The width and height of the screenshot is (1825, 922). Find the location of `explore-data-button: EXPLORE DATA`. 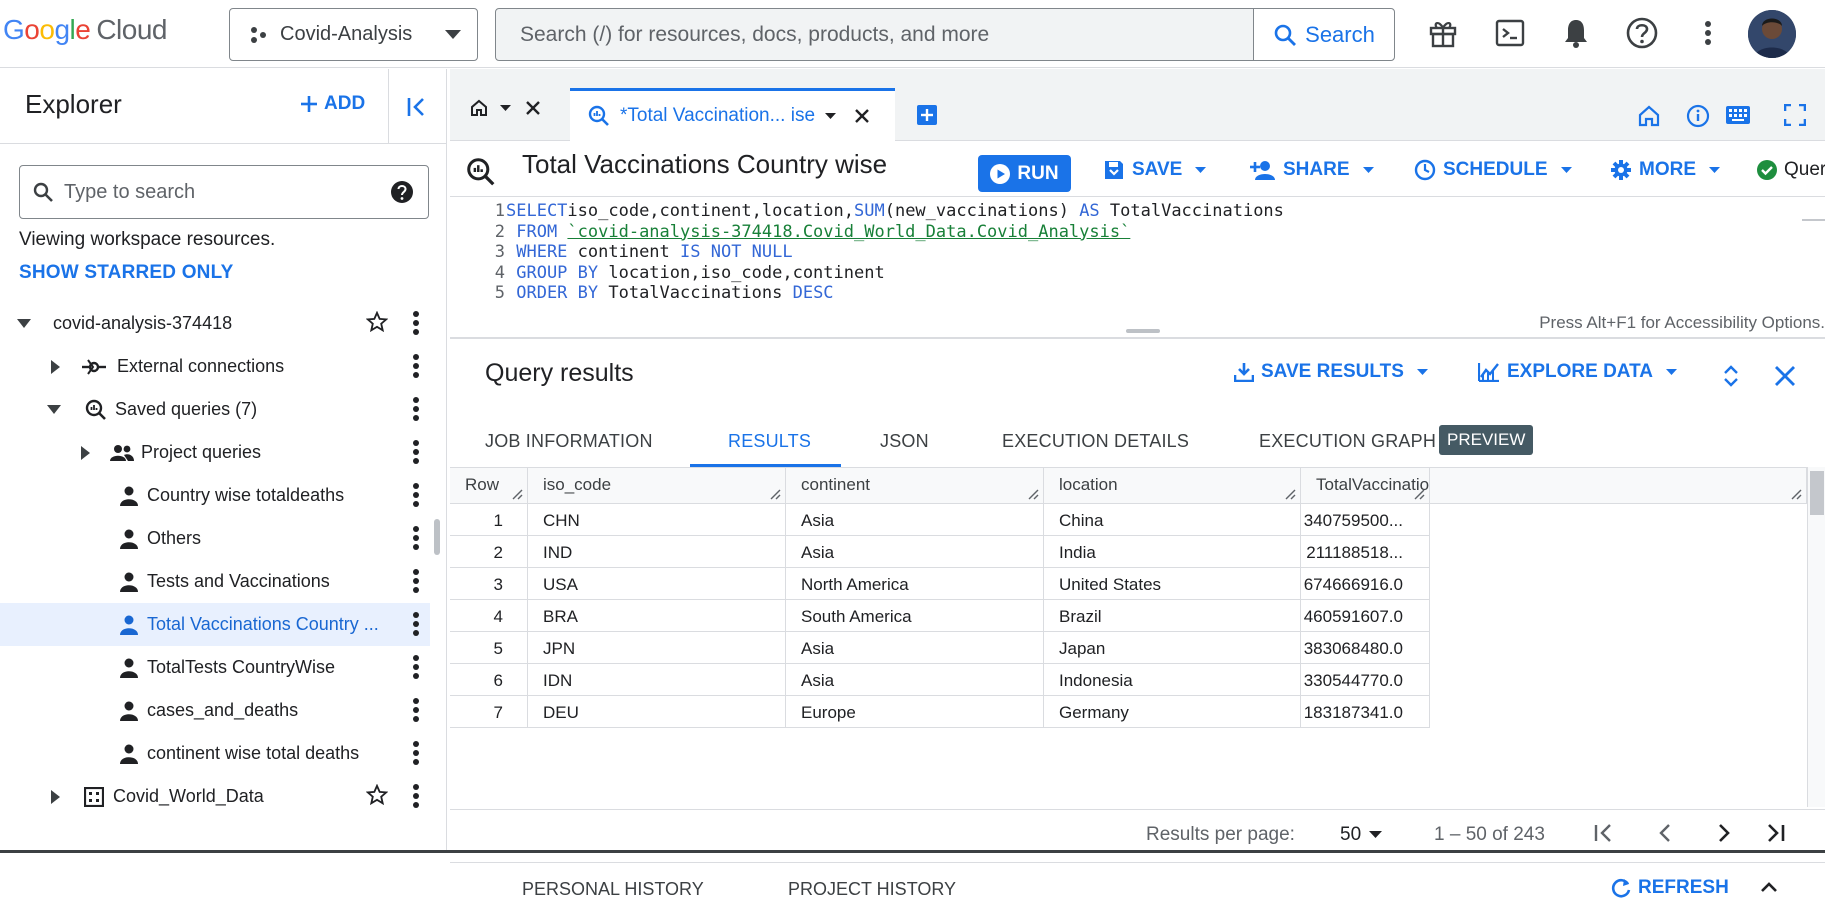

explore-data-button: EXPLORE DATA is located at coordinates (1578, 372).